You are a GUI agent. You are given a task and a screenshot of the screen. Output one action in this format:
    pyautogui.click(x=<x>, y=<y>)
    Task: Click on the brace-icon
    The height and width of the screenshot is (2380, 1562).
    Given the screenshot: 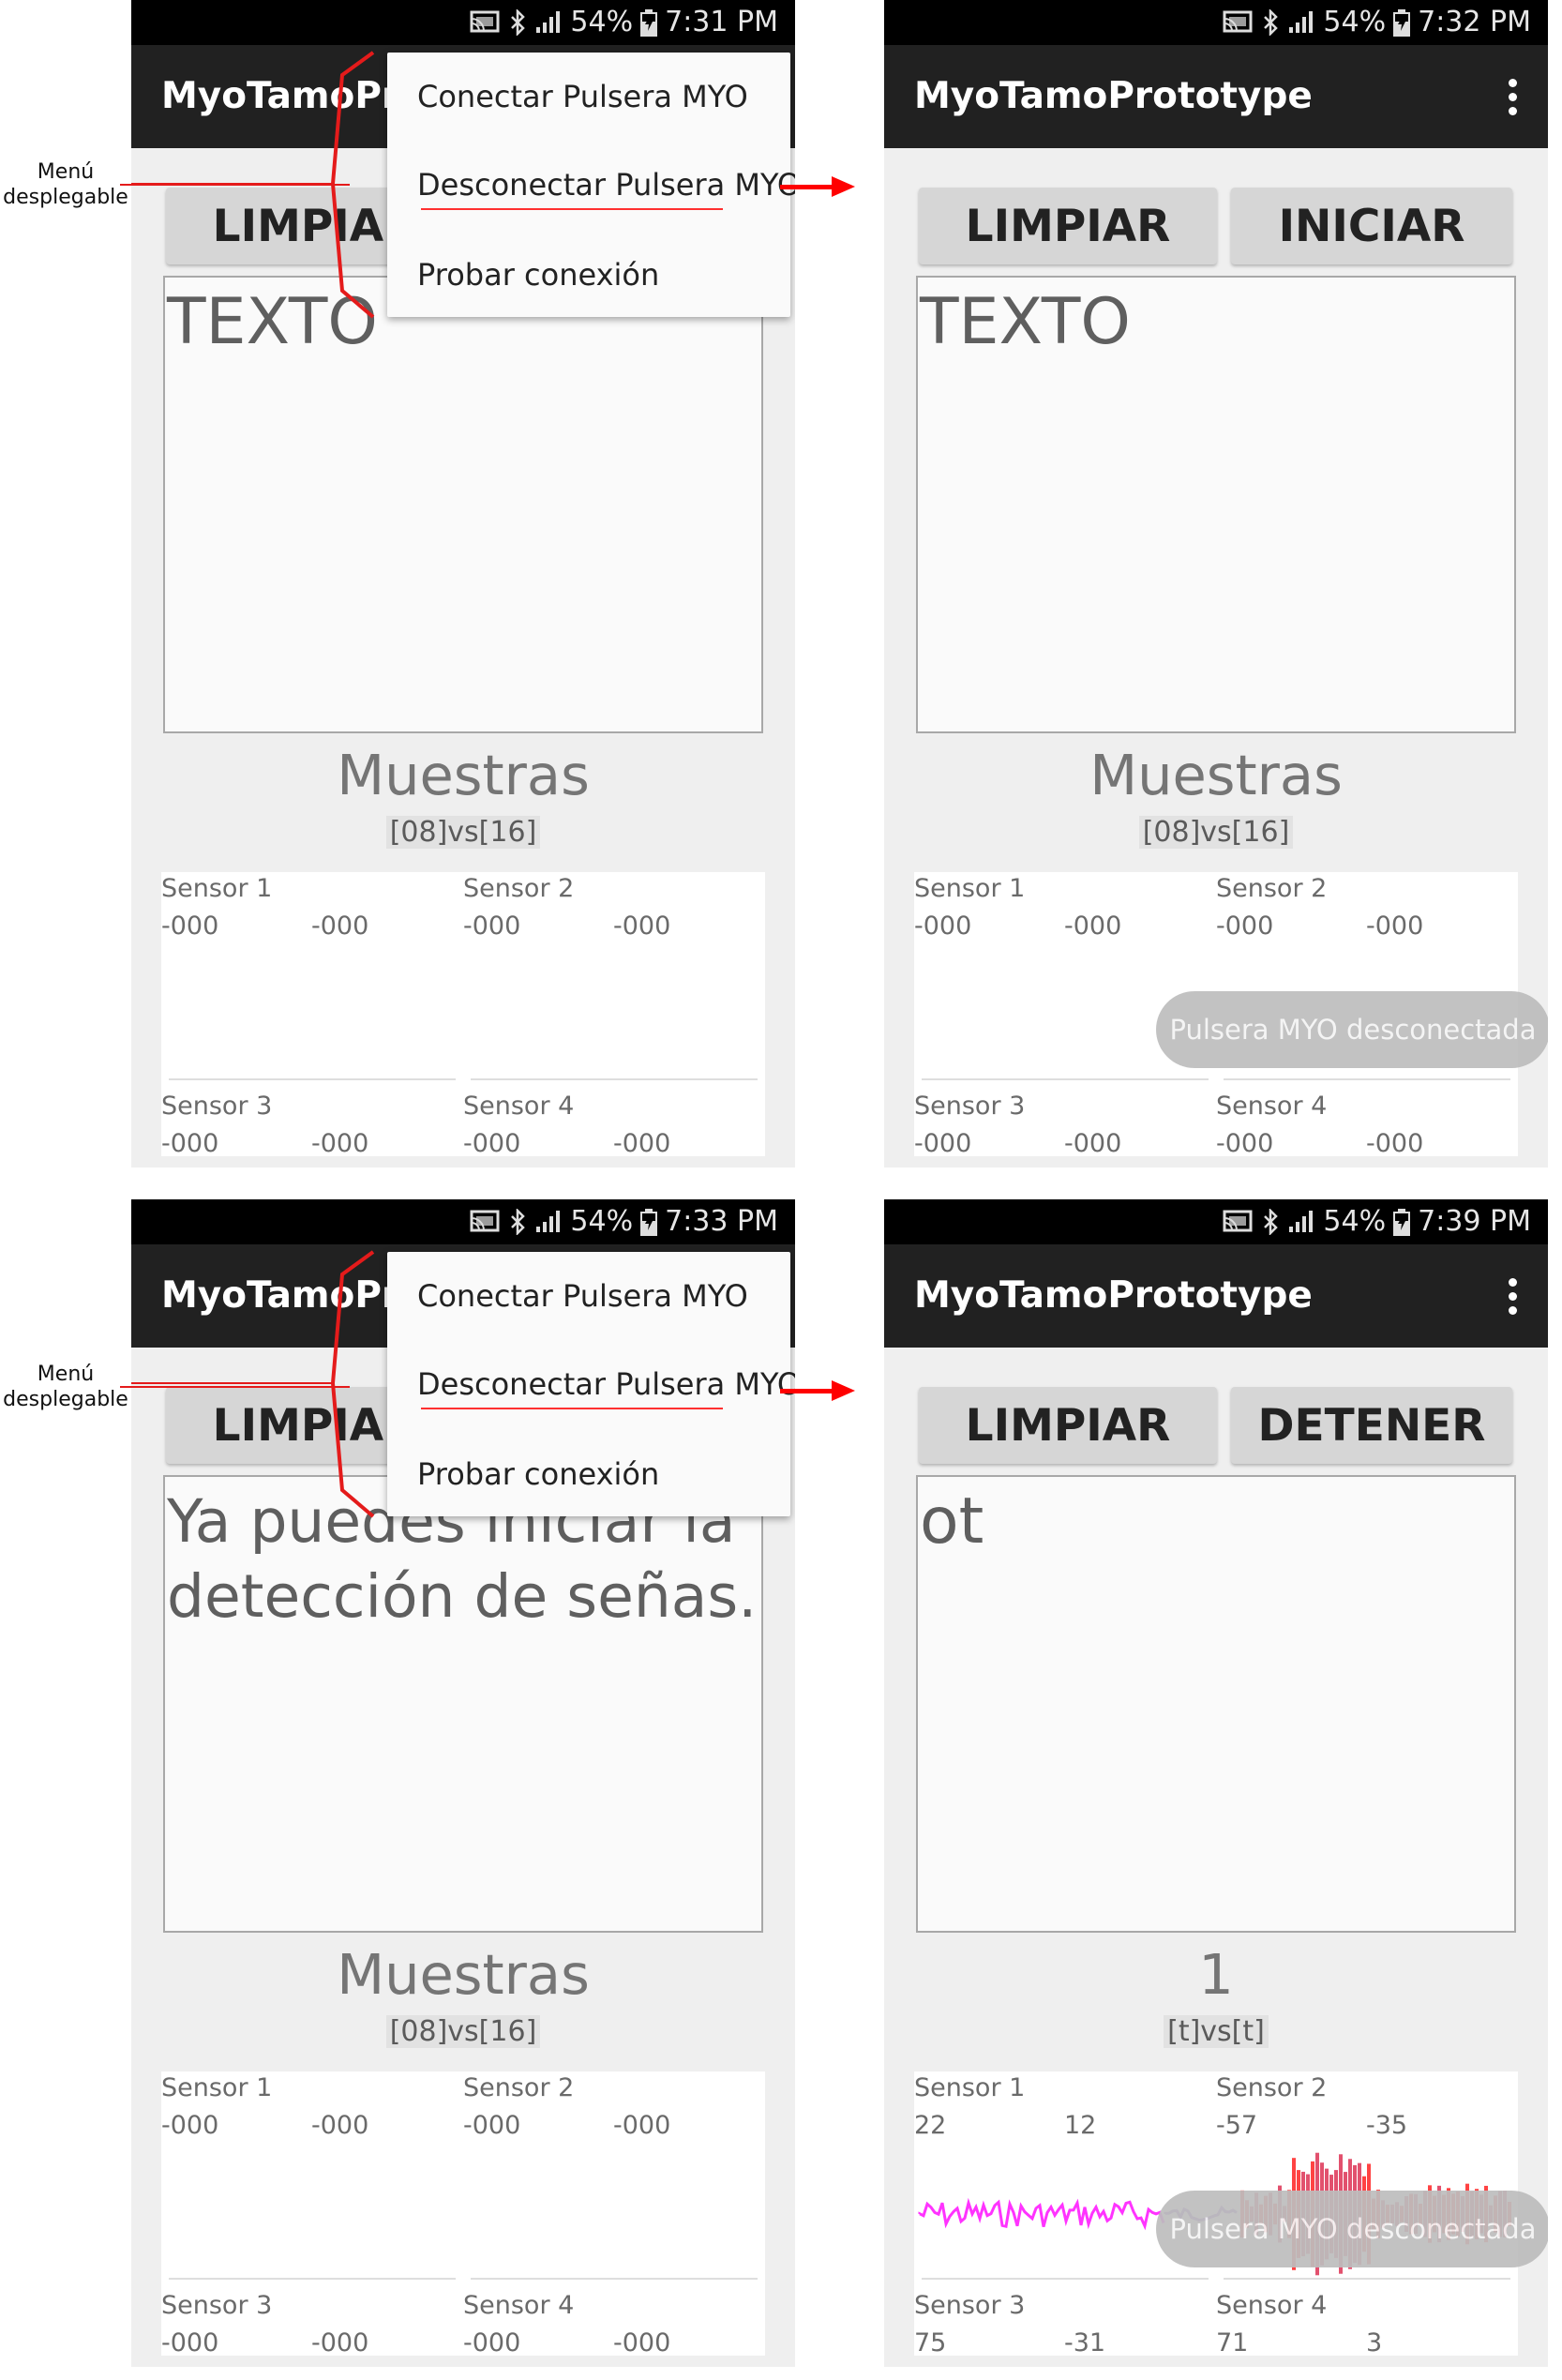 What is the action you would take?
    pyautogui.click(x=253, y=185)
    